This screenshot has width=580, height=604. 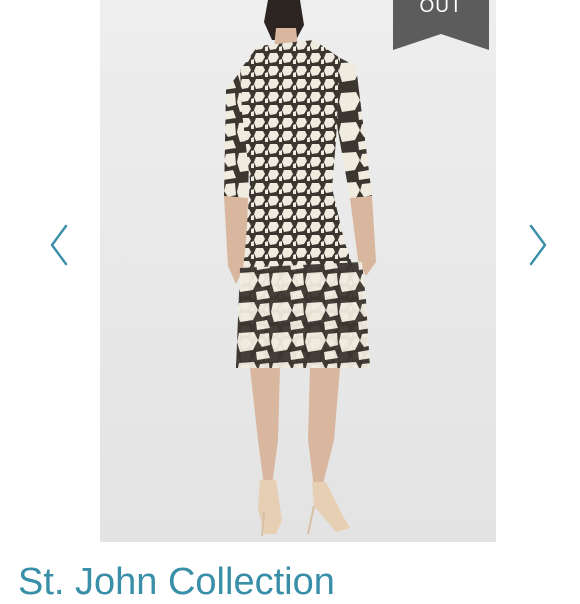 I want to click on next-photo-button, so click(x=538, y=245).